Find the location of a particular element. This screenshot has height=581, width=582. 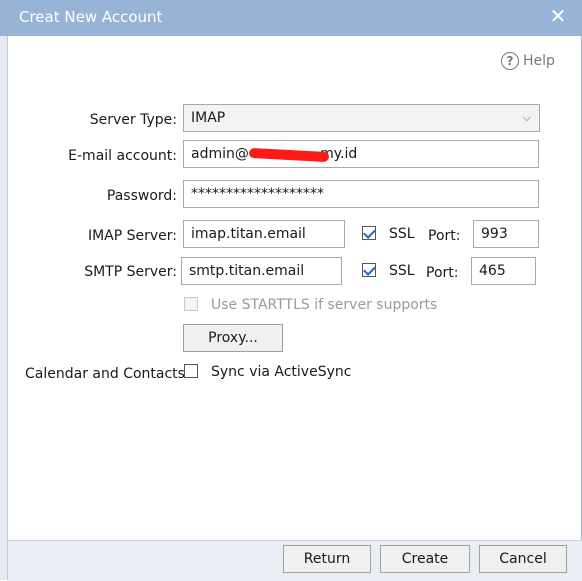

help-link: ? Help is located at coordinates (528, 61).